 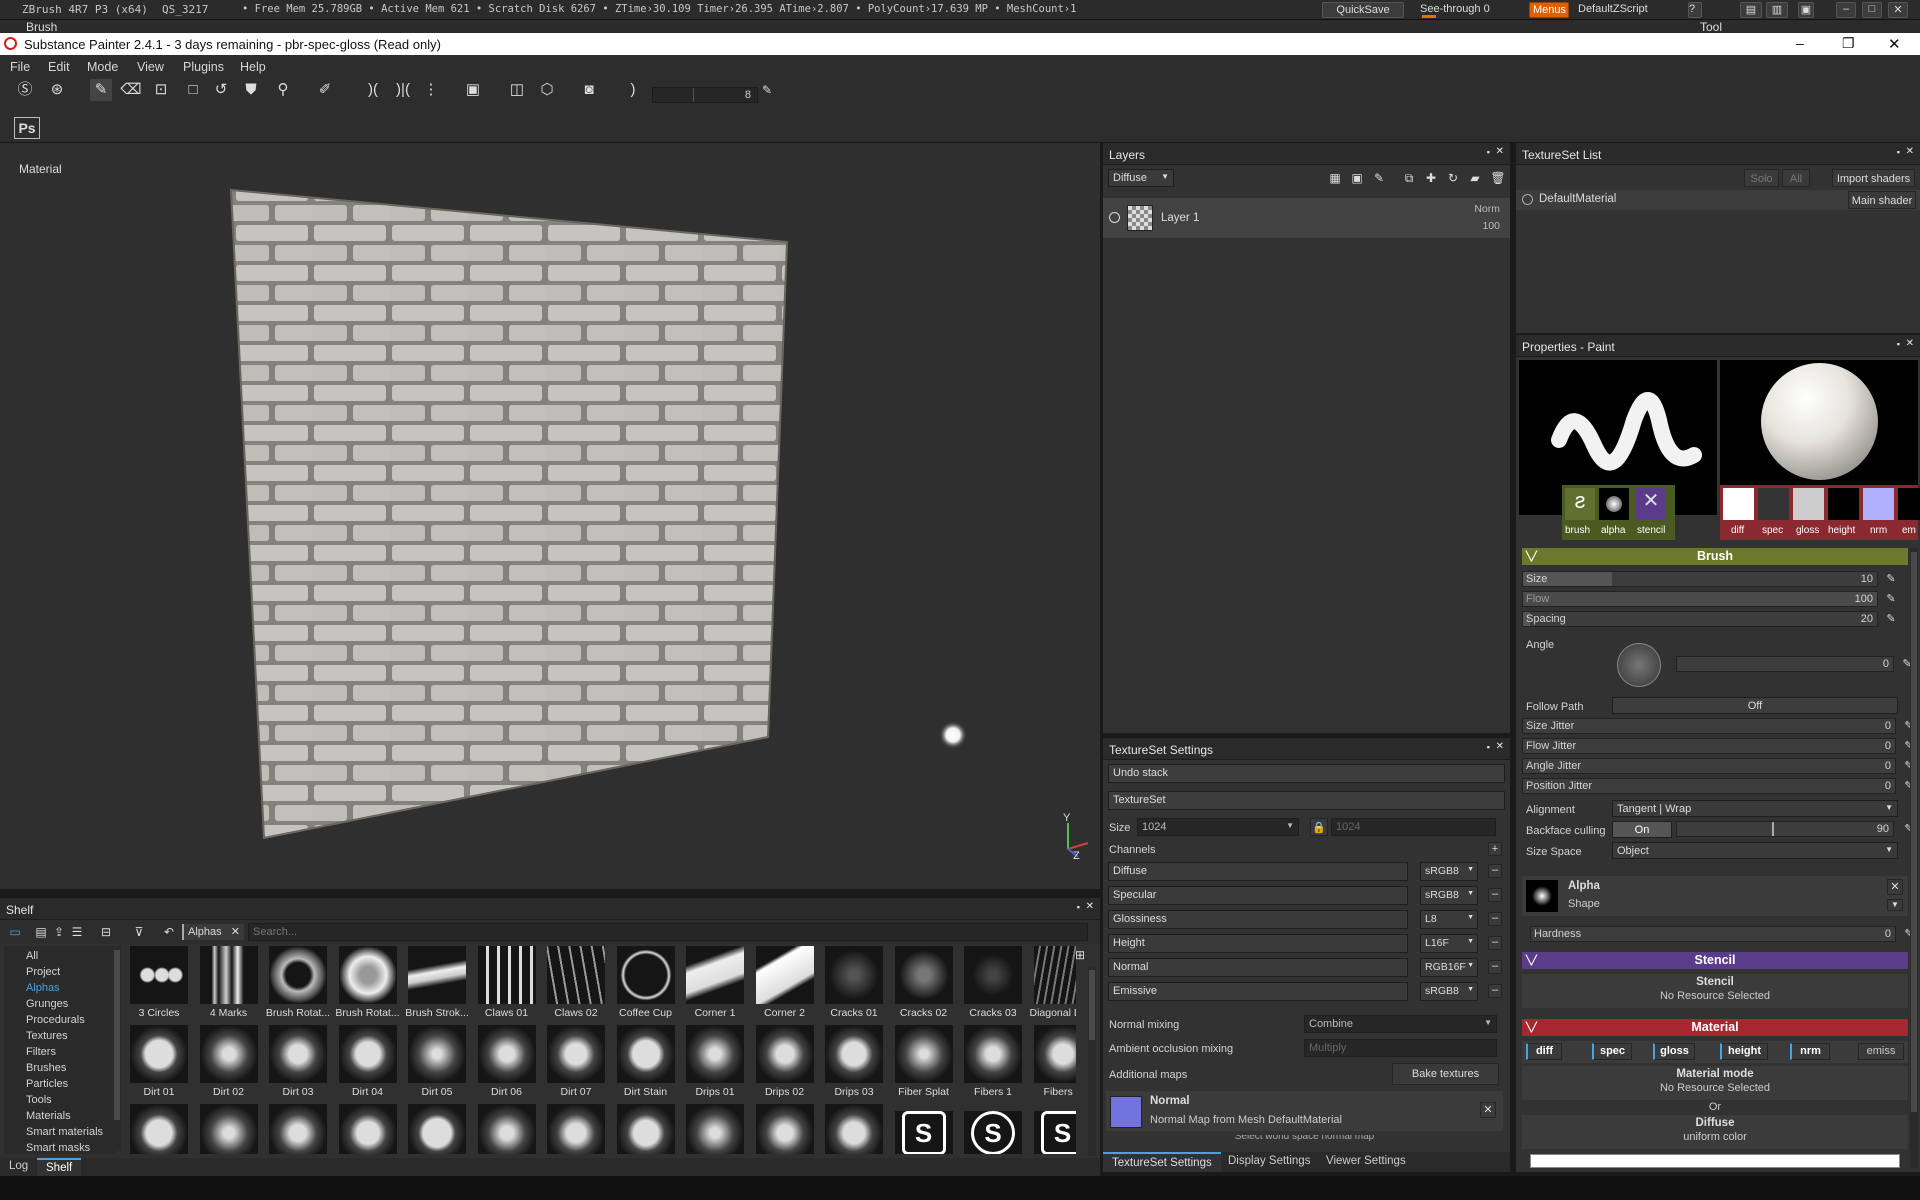 I want to click on substance-alt-icon: ⊛, so click(x=57, y=90).